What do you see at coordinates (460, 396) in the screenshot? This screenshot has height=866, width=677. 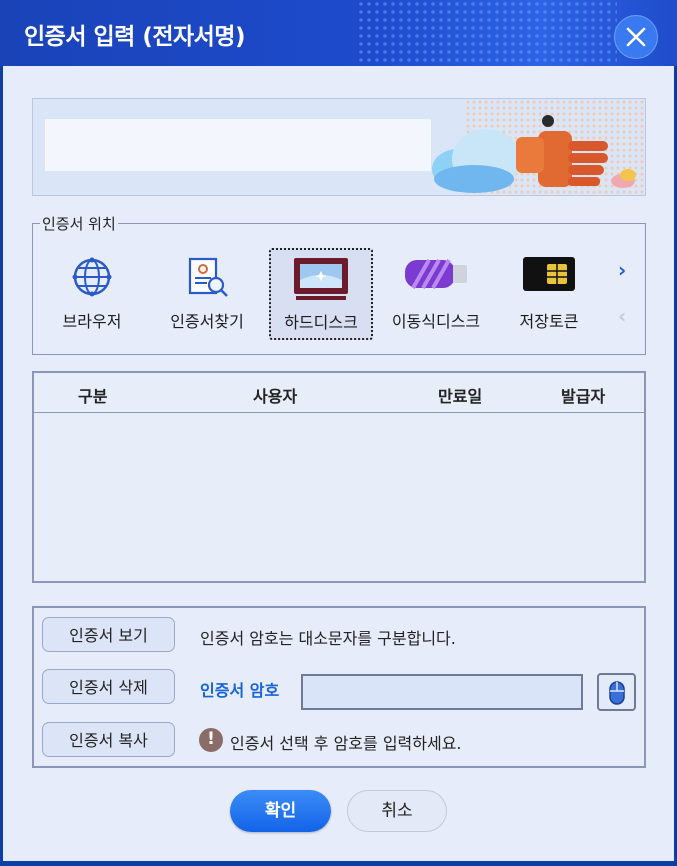 I see `column-header-expiry: 만료일` at bounding box center [460, 396].